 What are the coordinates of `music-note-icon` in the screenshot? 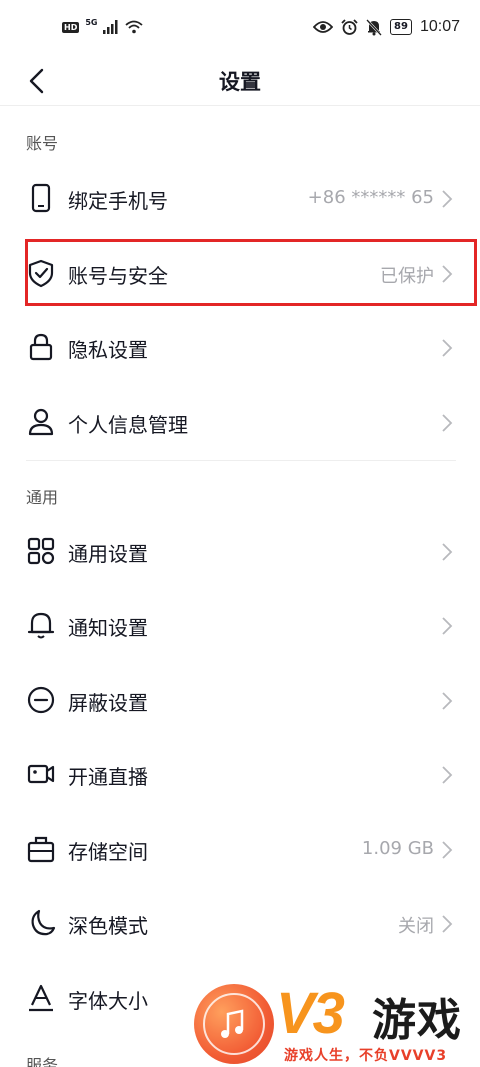 It's located at (234, 1024).